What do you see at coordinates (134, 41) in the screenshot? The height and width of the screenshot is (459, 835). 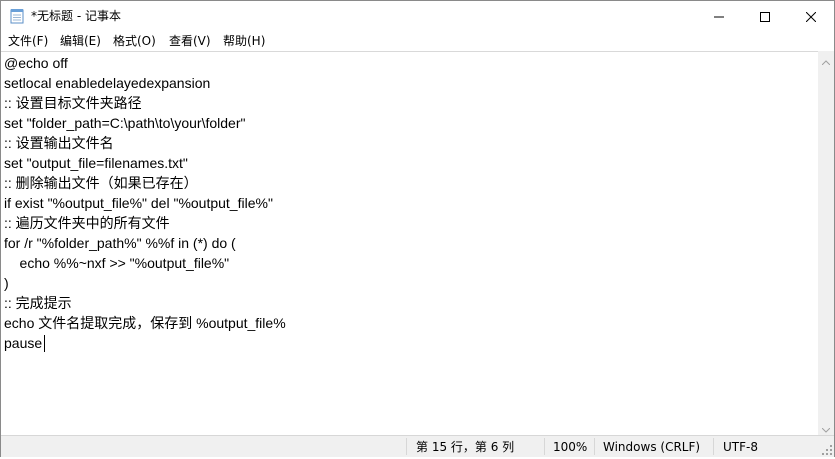 I see `menu-format: 格式(O)` at bounding box center [134, 41].